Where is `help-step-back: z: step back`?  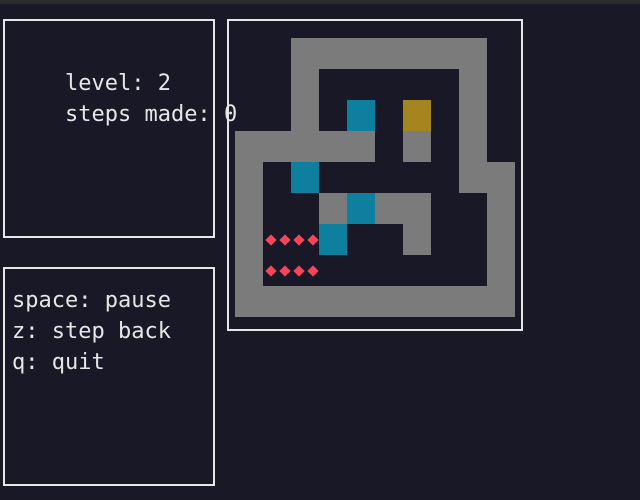
help-step-back: z: step back is located at coordinates (91, 331).